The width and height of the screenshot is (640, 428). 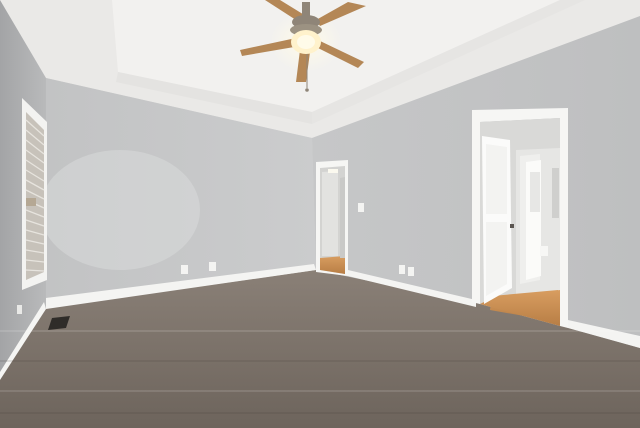 I want to click on door-icon, so click(x=520, y=218).